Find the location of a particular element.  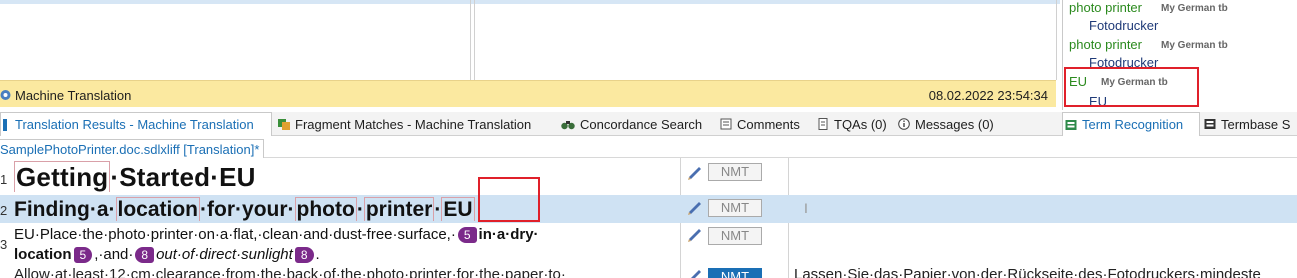

segment-number: 3 is located at coordinates (4, 244).